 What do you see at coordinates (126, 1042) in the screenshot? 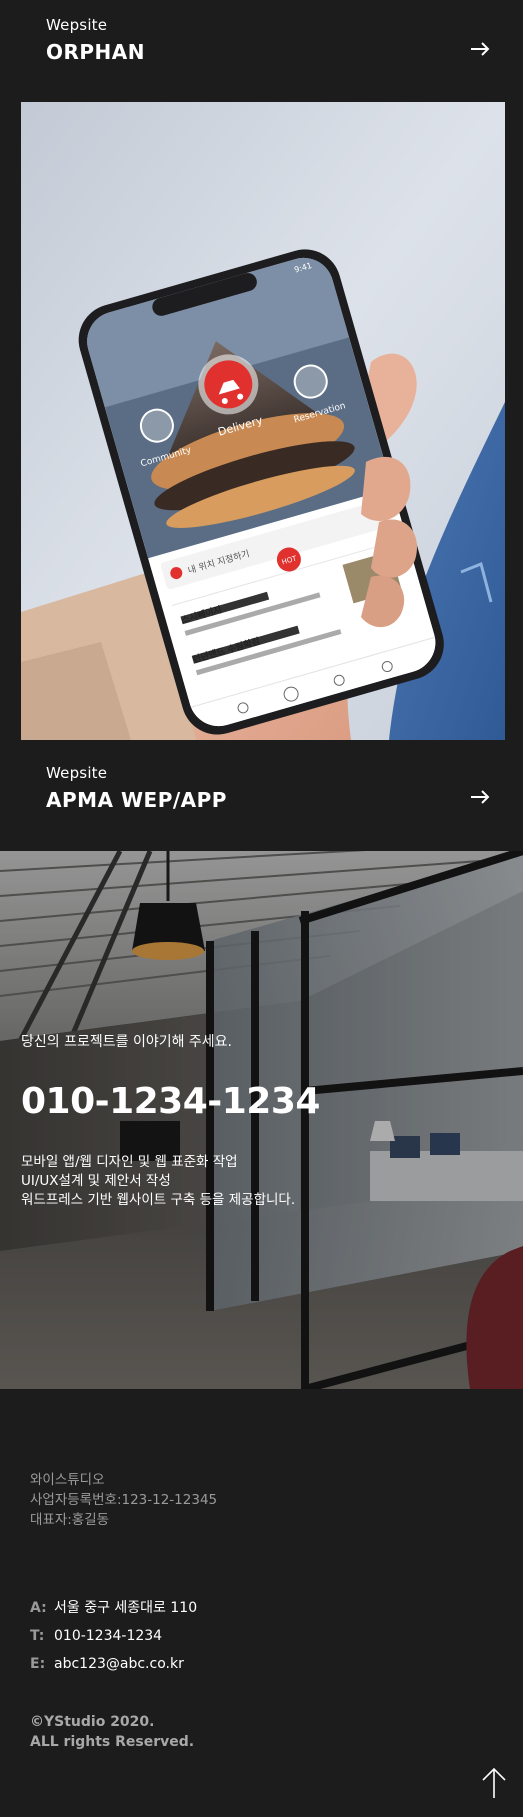
I see `contact-lead-text: 당신의 프로젝트를 이야기해 주세요.` at bounding box center [126, 1042].